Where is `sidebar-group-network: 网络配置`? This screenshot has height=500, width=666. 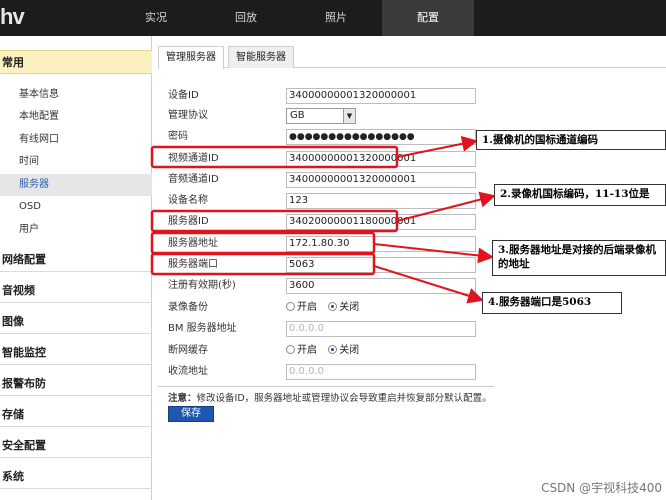
sidebar-group-network: 网络配置 is located at coordinates (76, 260).